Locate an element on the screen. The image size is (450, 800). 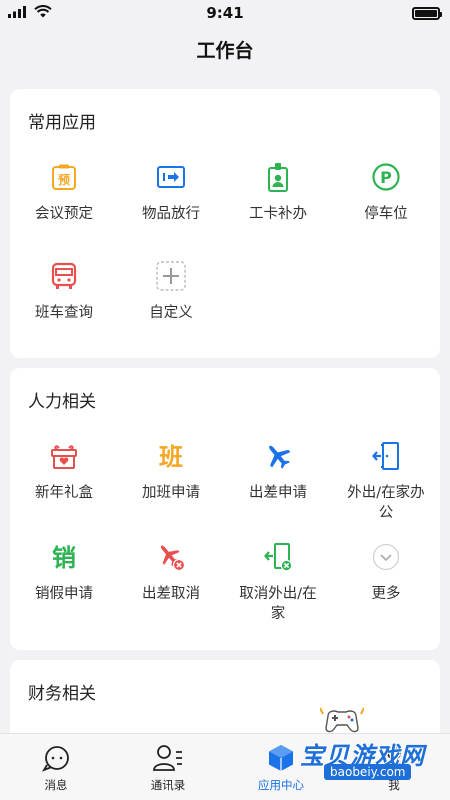
svg-text: 销 is located at coordinates (64, 557).